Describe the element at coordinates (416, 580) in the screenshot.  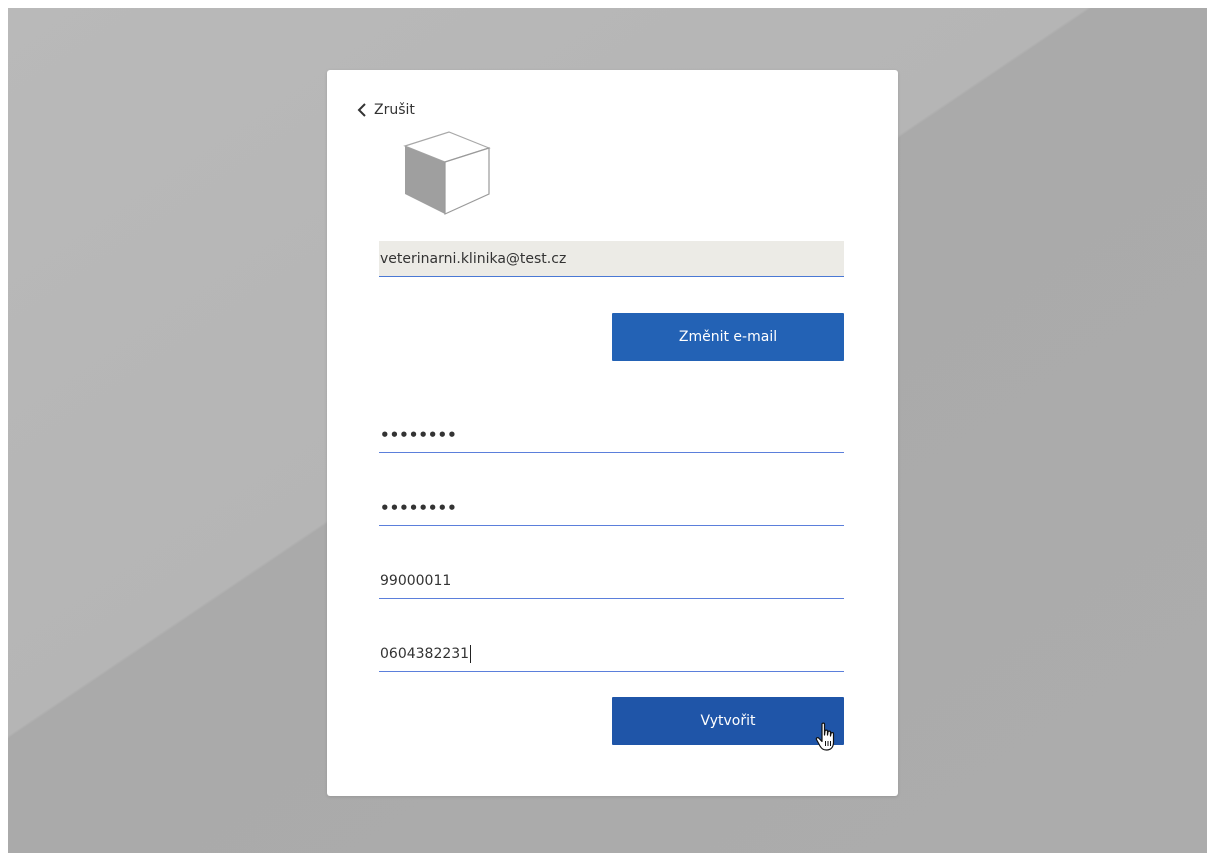
I see `id-number-value: 99000011` at that location.